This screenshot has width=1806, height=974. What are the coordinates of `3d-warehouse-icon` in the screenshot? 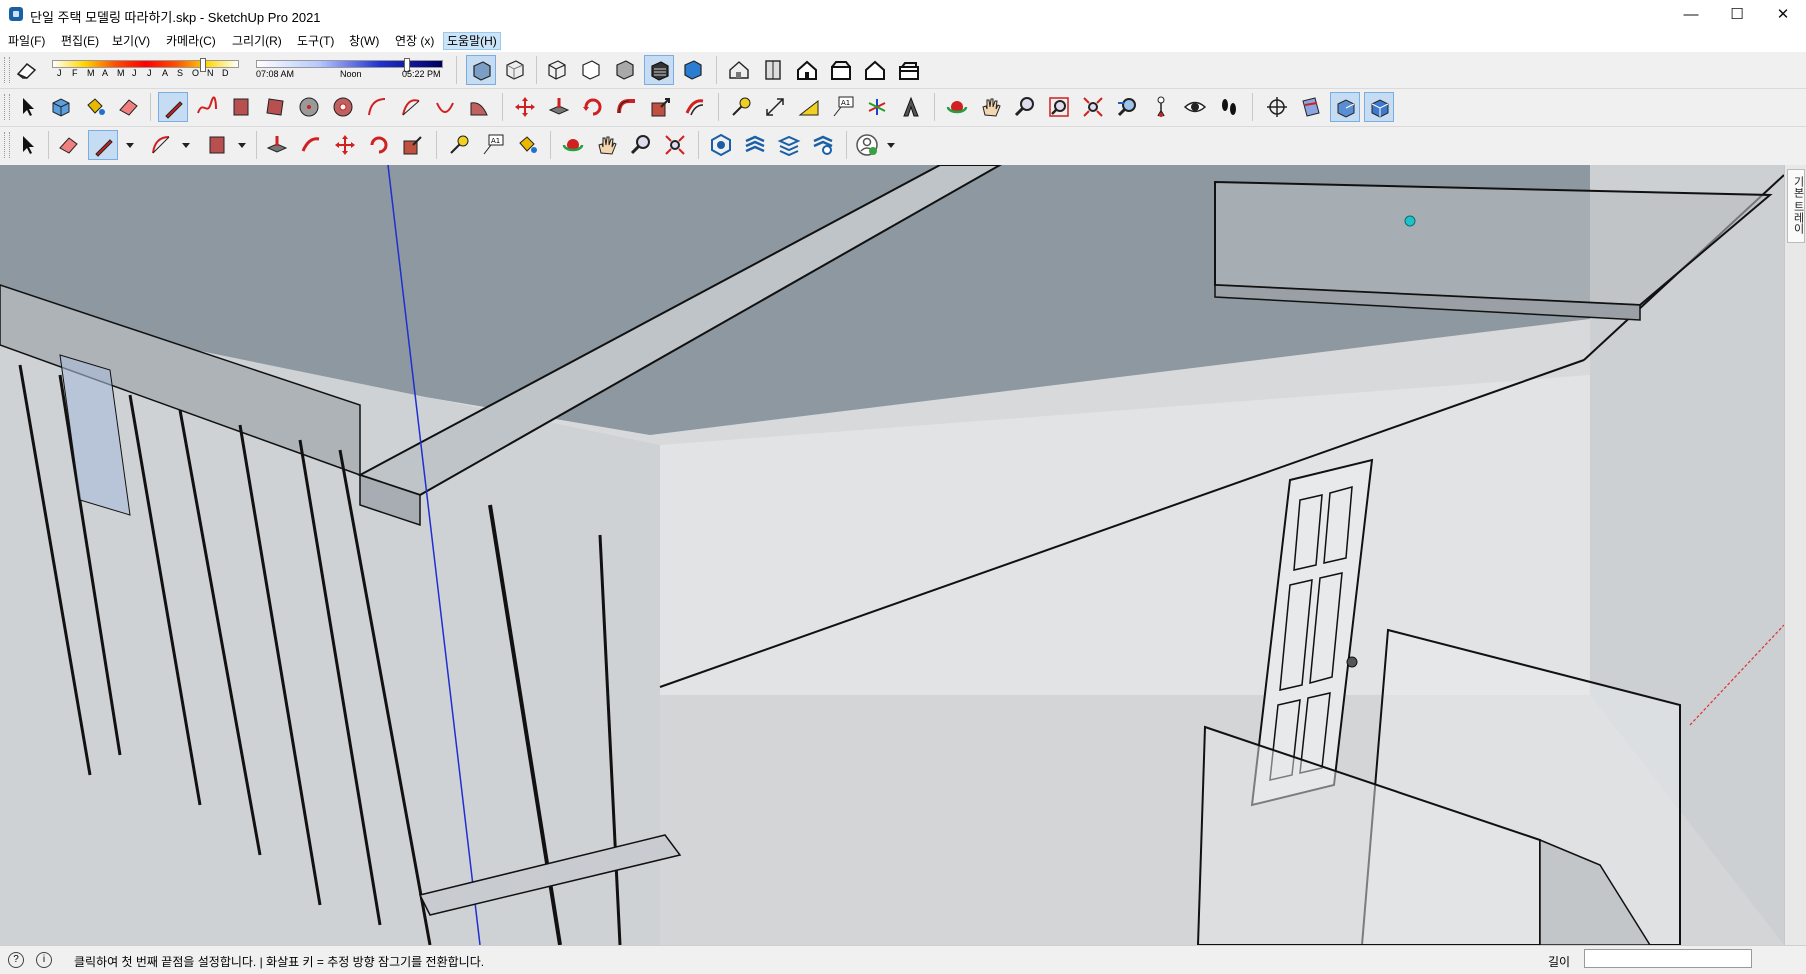 It's located at (721, 145).